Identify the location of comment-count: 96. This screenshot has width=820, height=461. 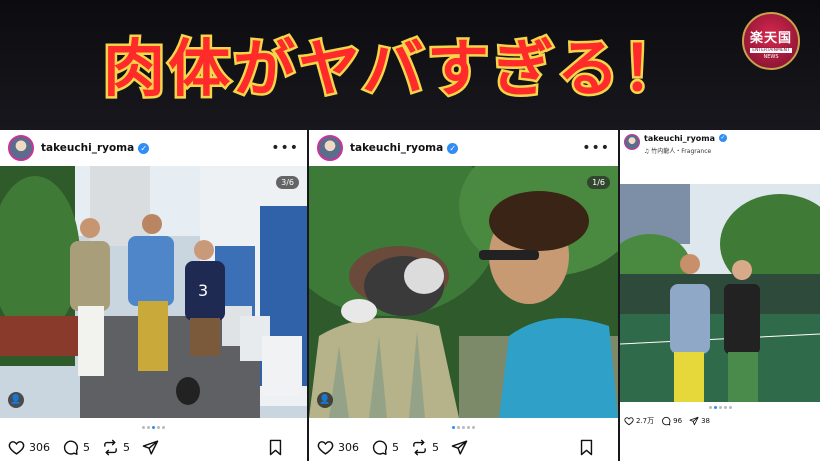
(678, 421).